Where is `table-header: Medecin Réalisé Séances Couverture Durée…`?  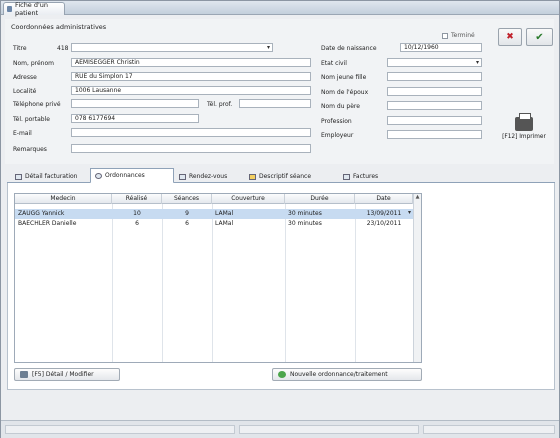 table-header: Medecin Réalisé Séances Couverture Durée… is located at coordinates (218, 199).